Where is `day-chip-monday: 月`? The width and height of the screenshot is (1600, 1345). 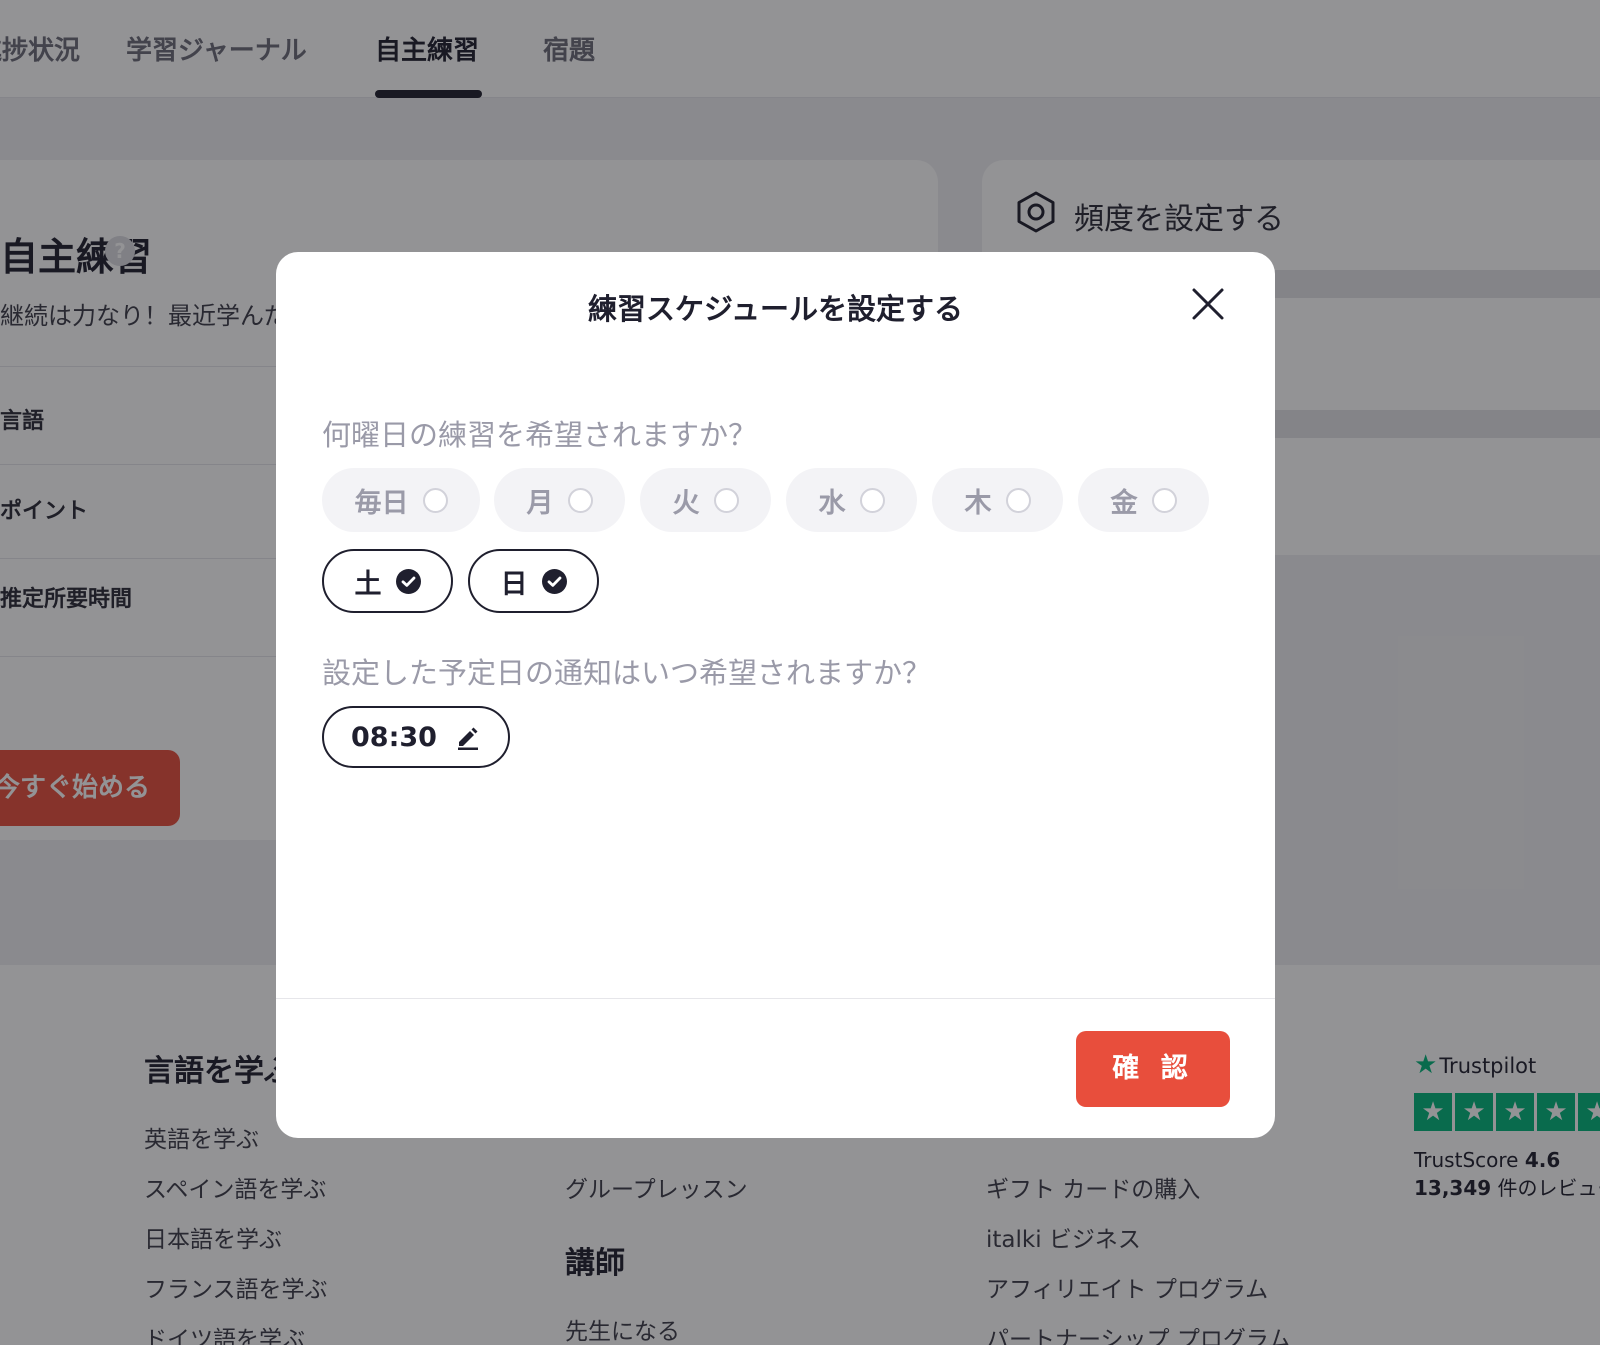 day-chip-monday: 月 is located at coordinates (559, 500).